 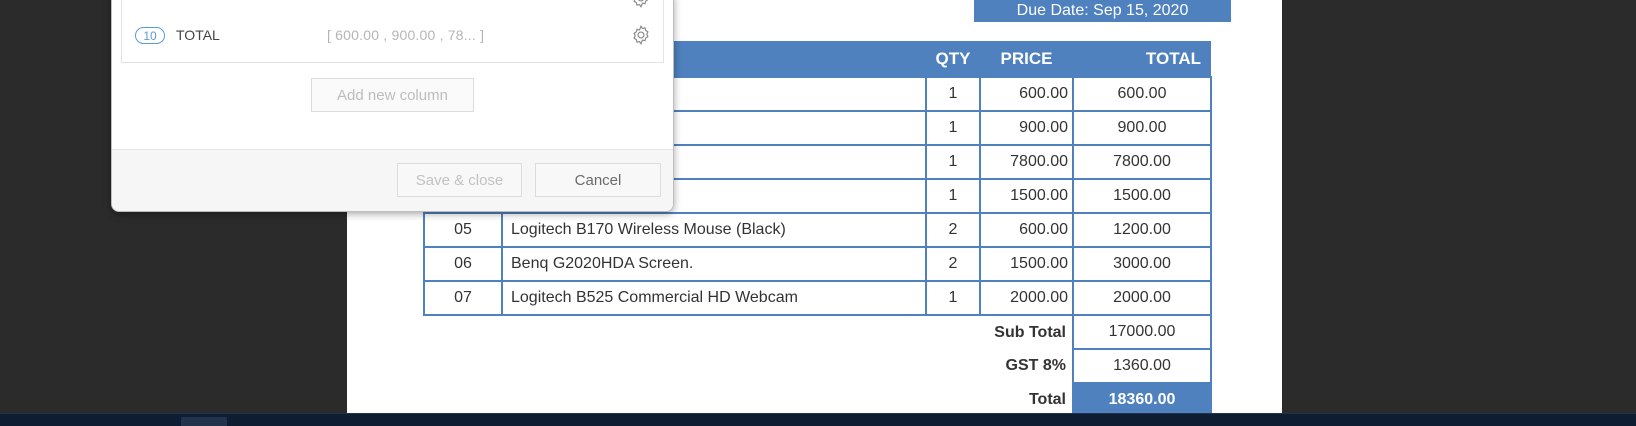 What do you see at coordinates (714, 298) in the screenshot?
I see `row-description: Logitech B525 Commercial HD Webcam` at bounding box center [714, 298].